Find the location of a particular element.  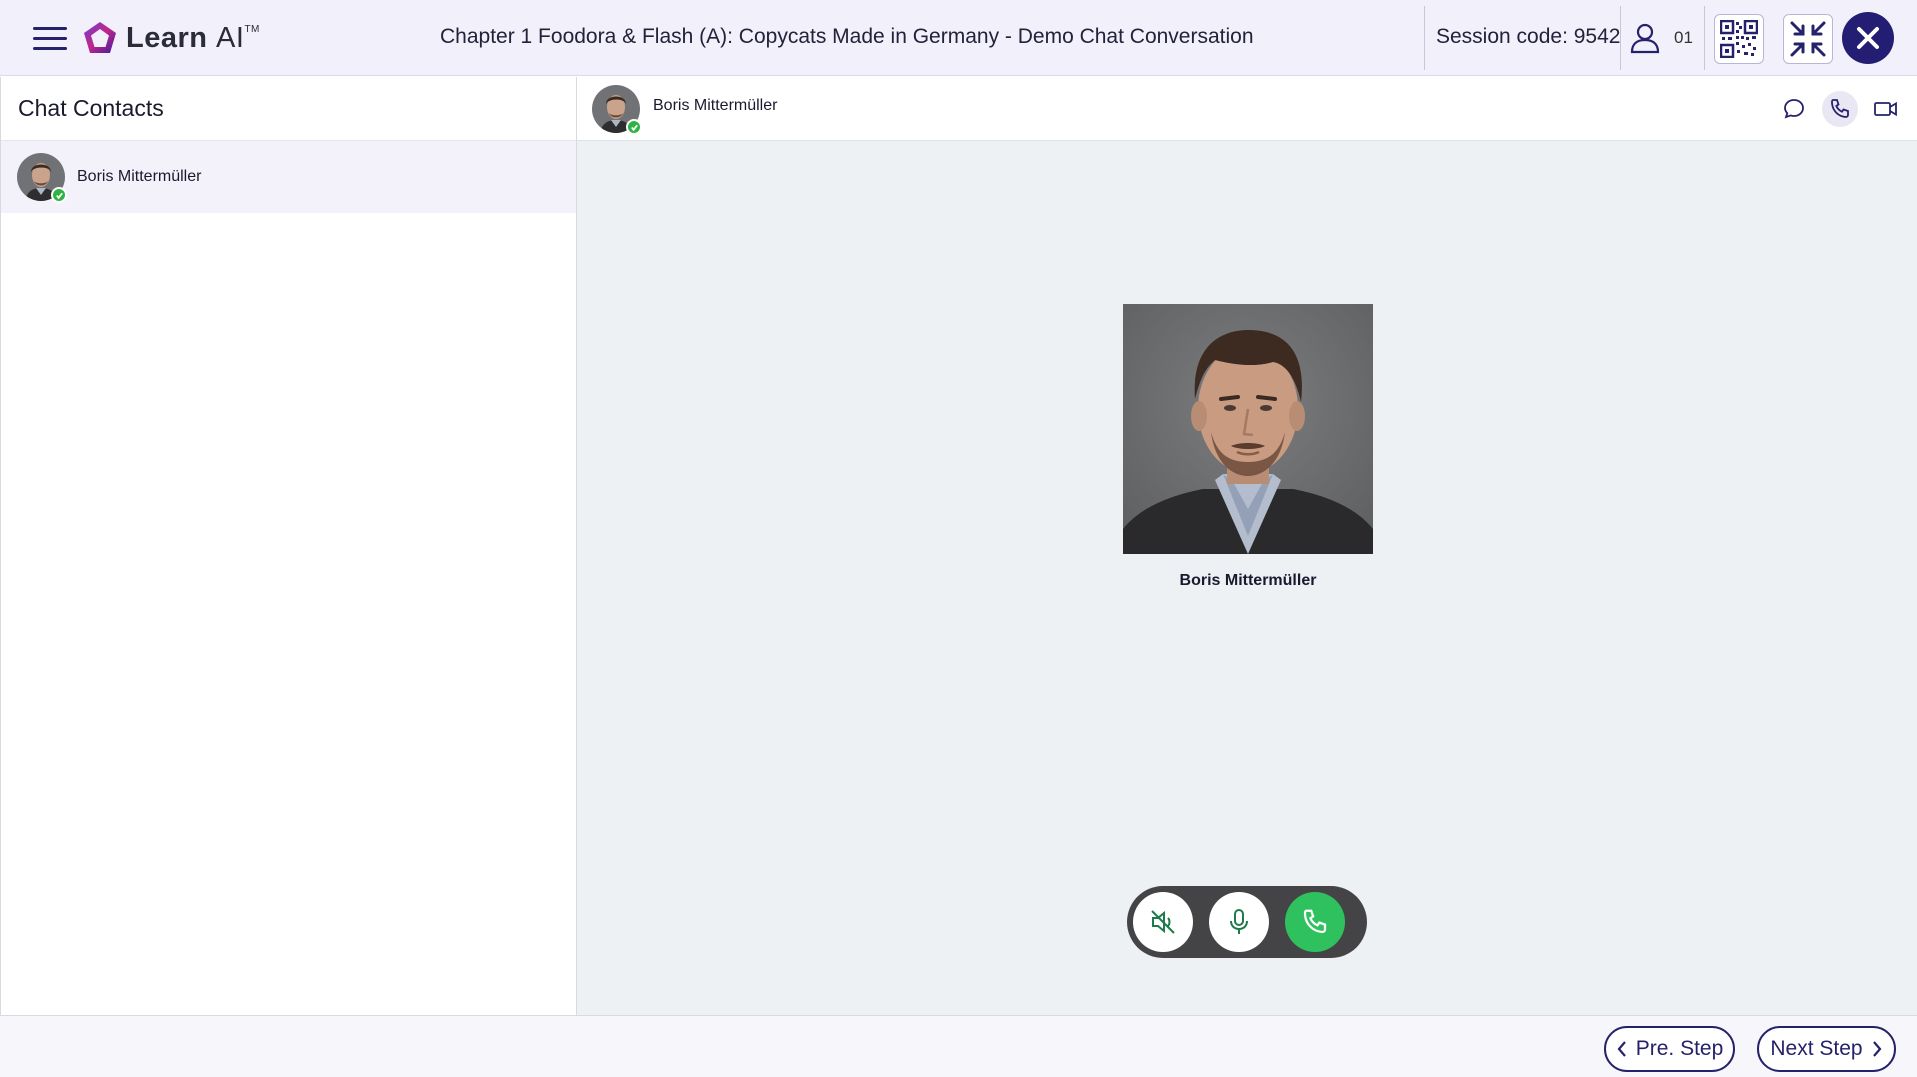

phone-icon is located at coordinates (1840, 108).